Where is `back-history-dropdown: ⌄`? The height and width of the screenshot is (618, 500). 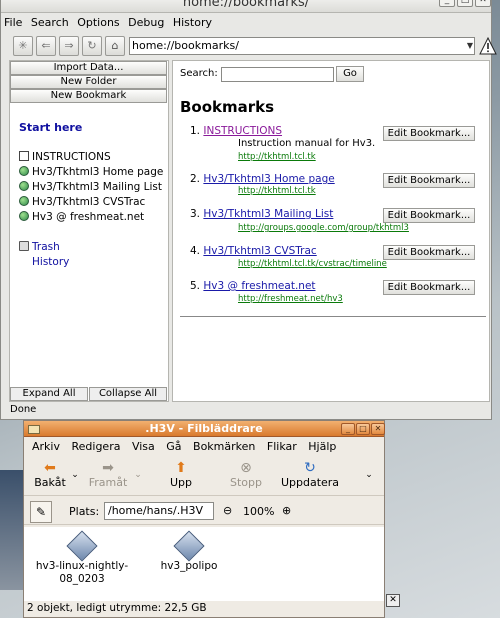 back-history-dropdown: ⌄ is located at coordinates (75, 475).